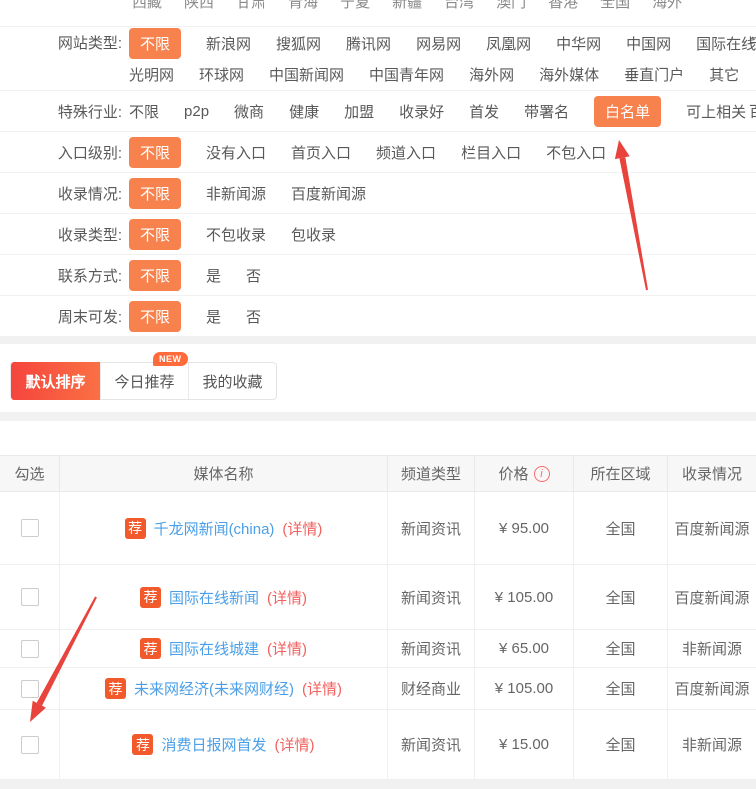  What do you see at coordinates (196, 111) in the screenshot?
I see `filter-option: p2p` at bounding box center [196, 111].